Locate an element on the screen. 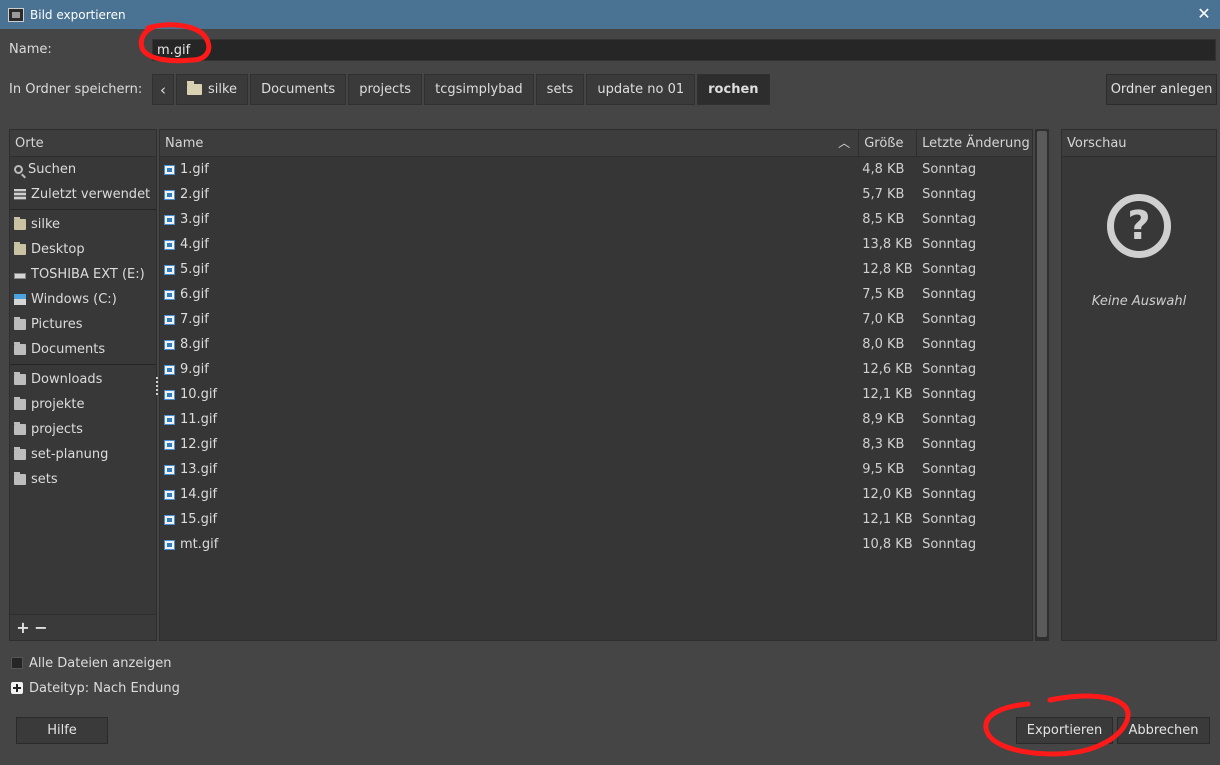 Image resolution: width=1220 pixels, height=765 pixels. breadcrumb-rochen: rochen is located at coordinates (733, 89).